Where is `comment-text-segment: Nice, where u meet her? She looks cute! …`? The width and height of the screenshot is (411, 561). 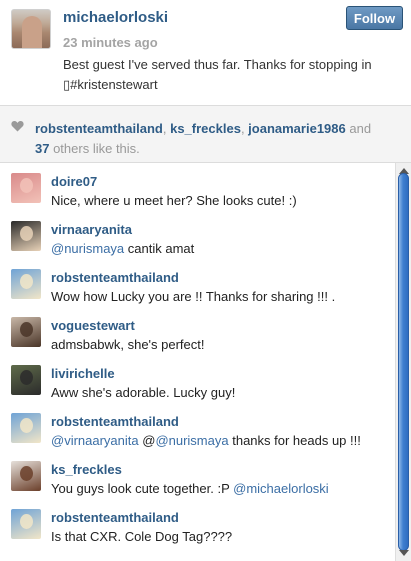 comment-text-segment: Nice, where u meet her? She looks cute! … is located at coordinates (174, 200).